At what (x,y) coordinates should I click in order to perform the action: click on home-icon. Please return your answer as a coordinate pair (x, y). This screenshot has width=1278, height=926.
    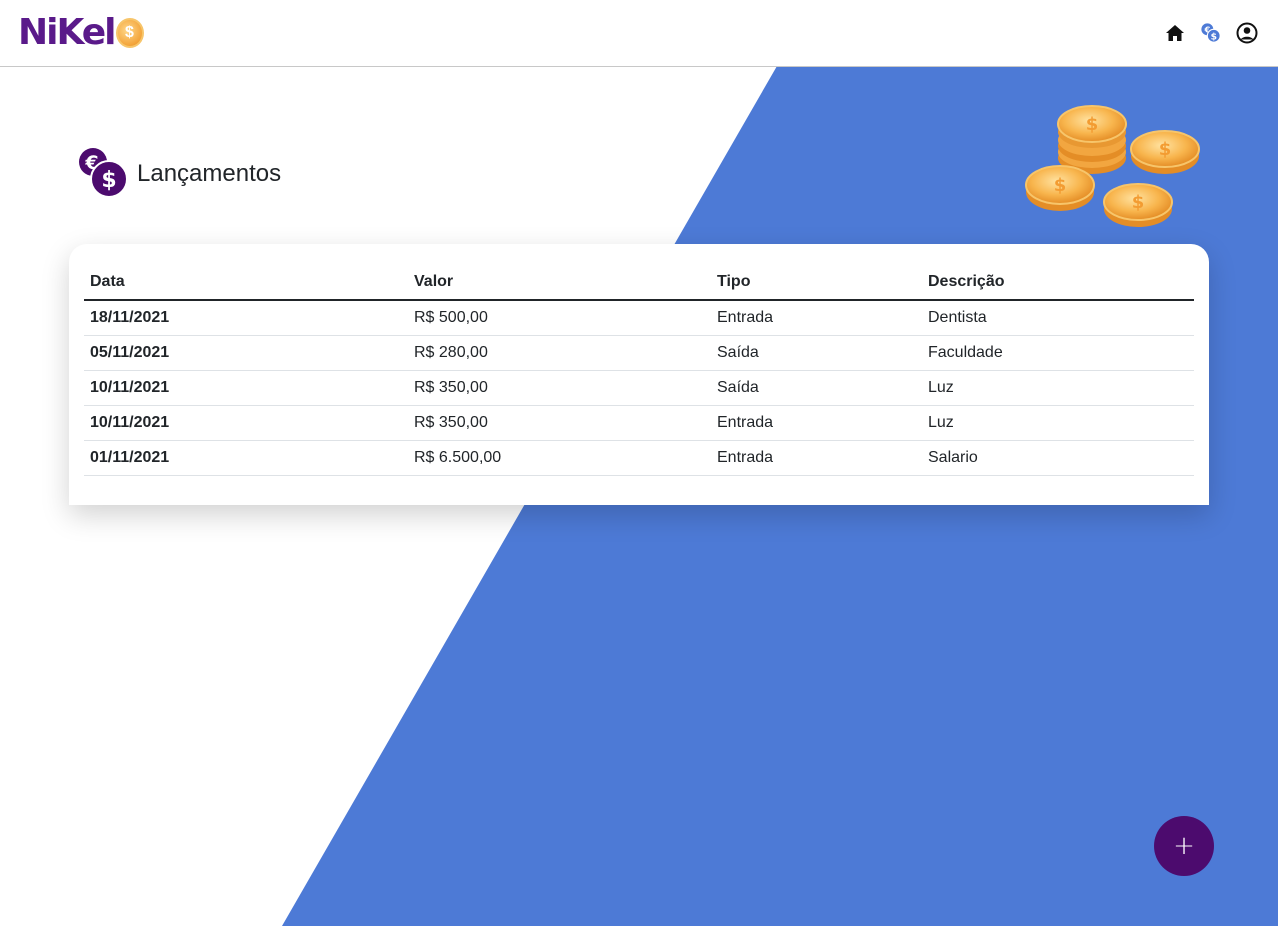
    Looking at the image, I should click on (1175, 33).